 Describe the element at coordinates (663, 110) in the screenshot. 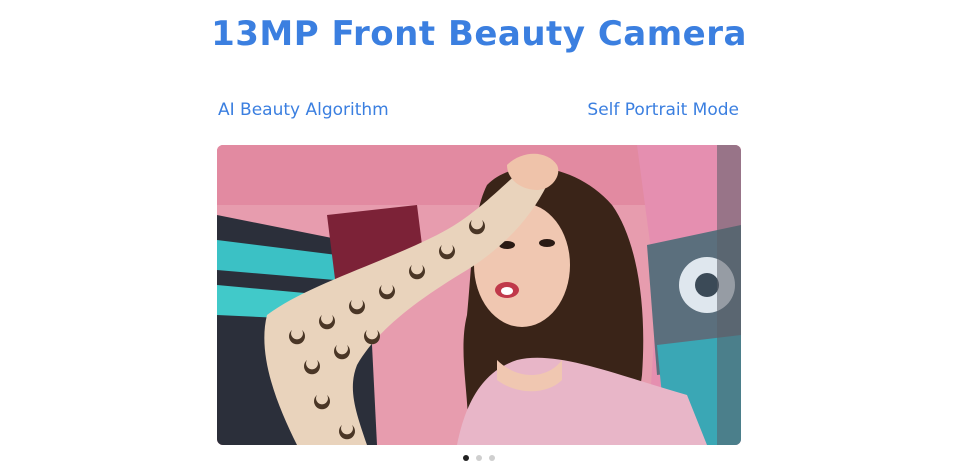

I see `feature-label-portrait-mode: Self Portrait Mode` at that location.